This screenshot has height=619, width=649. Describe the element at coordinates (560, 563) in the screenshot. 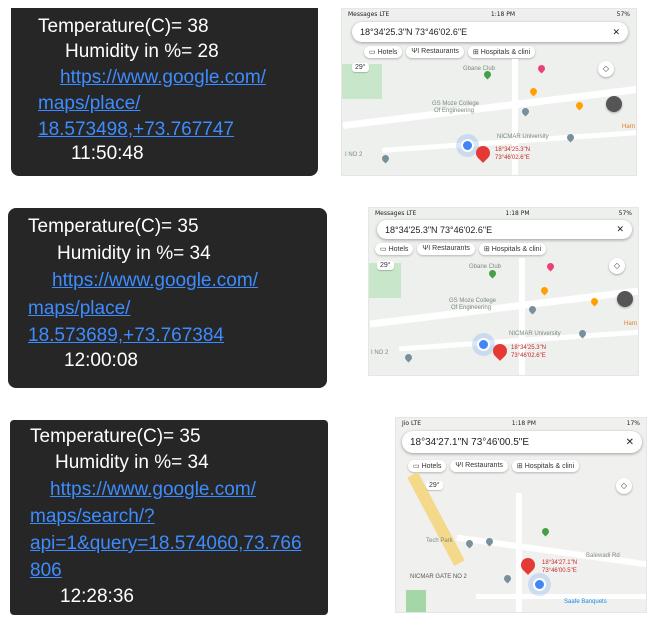

I see `pin-coordinate-label: 18°34'27.1"N` at that location.